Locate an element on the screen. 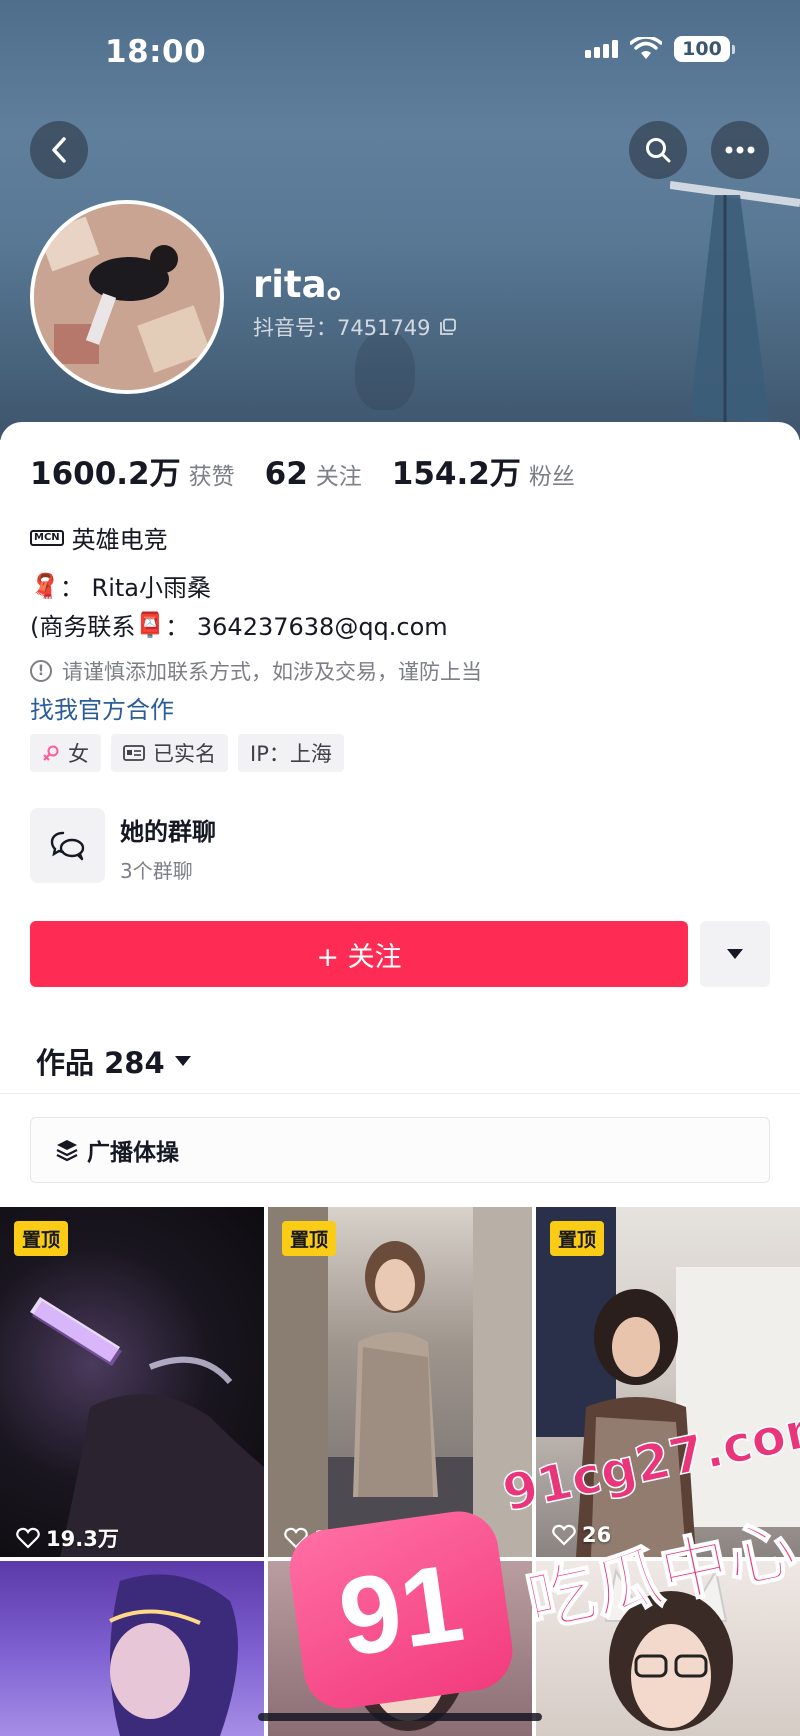 The image size is (800, 1736). bio-line-2: (商务联系 📮 ： 364237638@qq.com is located at coordinates (239, 624).